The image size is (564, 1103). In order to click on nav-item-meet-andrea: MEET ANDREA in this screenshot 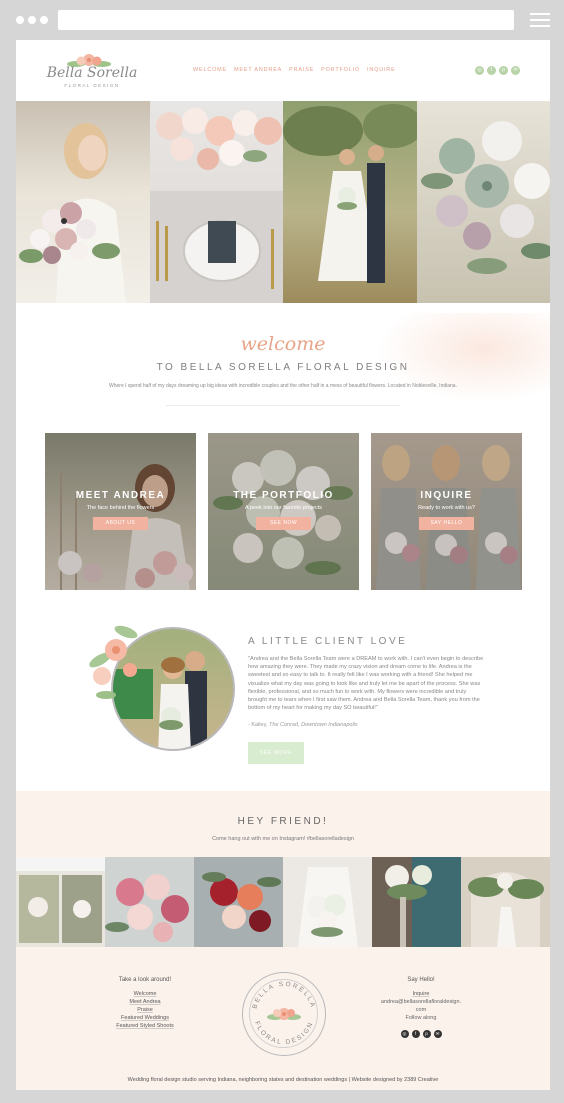, I will do `click(258, 70)`.